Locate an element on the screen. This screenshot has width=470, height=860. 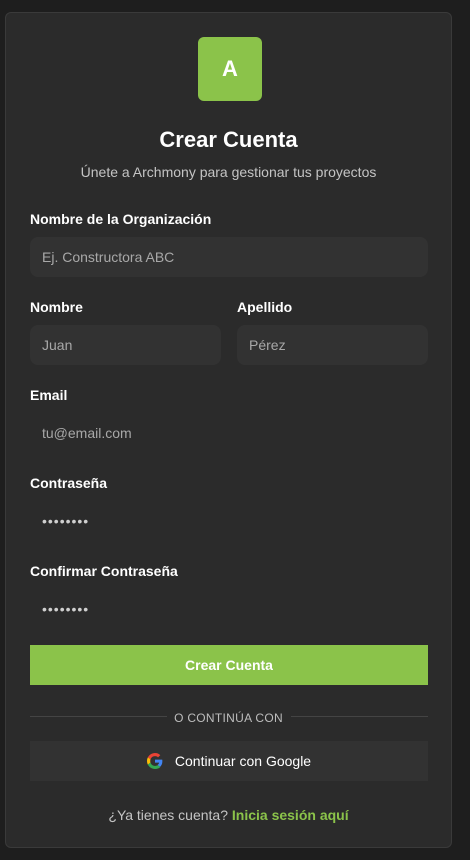
page-title: Crear Cuenta is located at coordinates (228, 139).